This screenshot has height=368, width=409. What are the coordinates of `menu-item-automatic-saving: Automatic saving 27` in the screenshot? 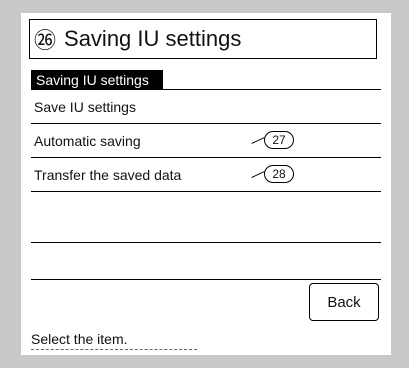 It's located at (206, 141).